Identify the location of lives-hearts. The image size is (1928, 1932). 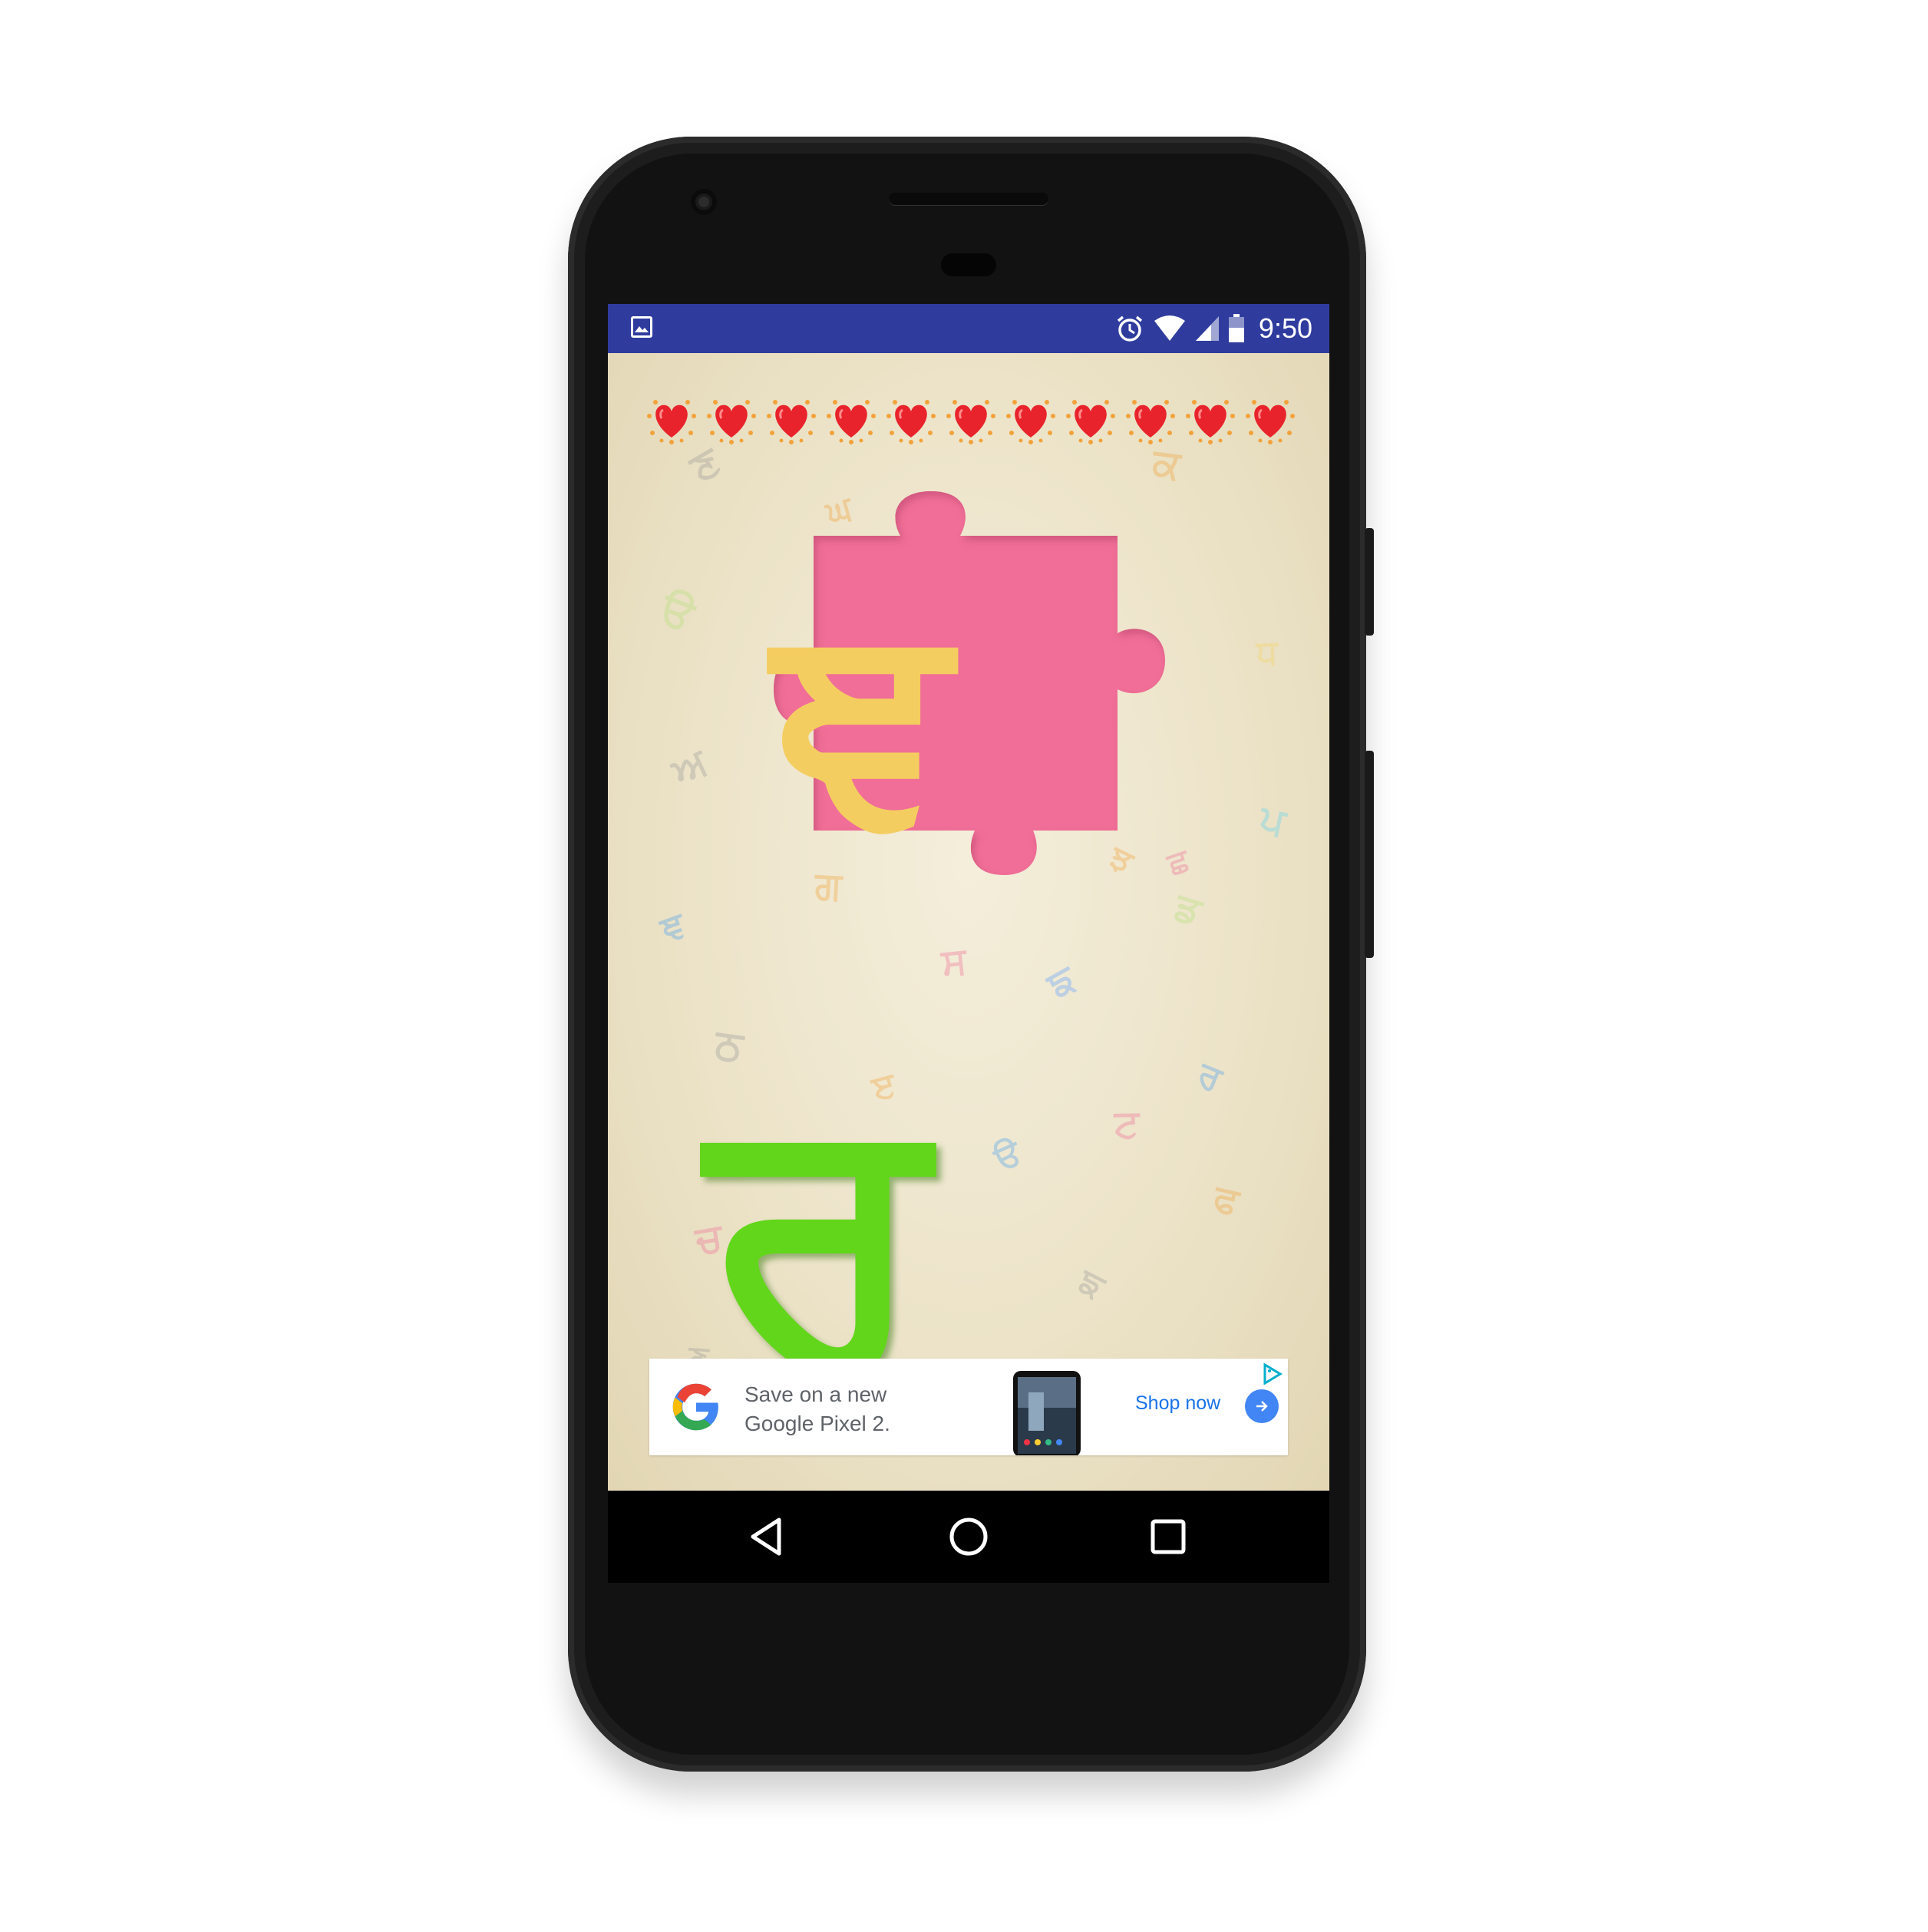
(971, 420).